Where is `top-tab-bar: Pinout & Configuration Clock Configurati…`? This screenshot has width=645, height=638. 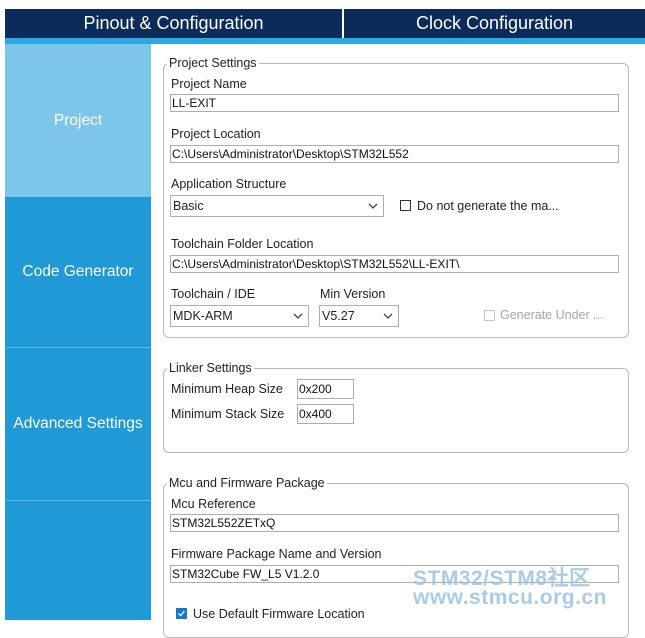
top-tab-bar: Pinout & Configuration Clock Configurati… is located at coordinates (325, 23).